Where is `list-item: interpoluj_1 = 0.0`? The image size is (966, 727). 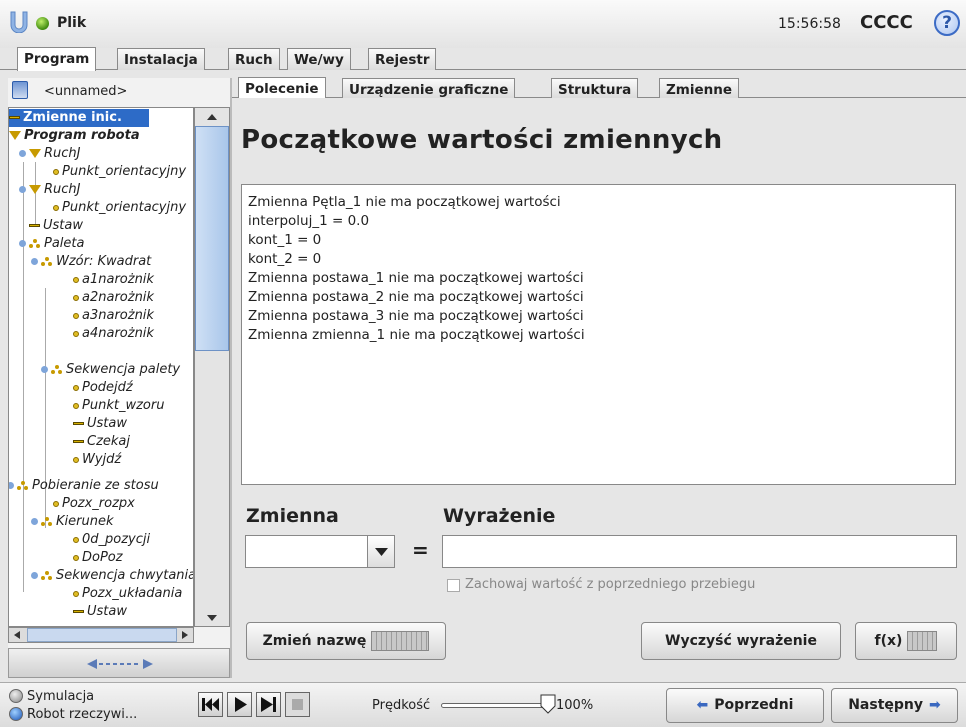 list-item: interpoluj_1 = 0.0 is located at coordinates (598, 221).